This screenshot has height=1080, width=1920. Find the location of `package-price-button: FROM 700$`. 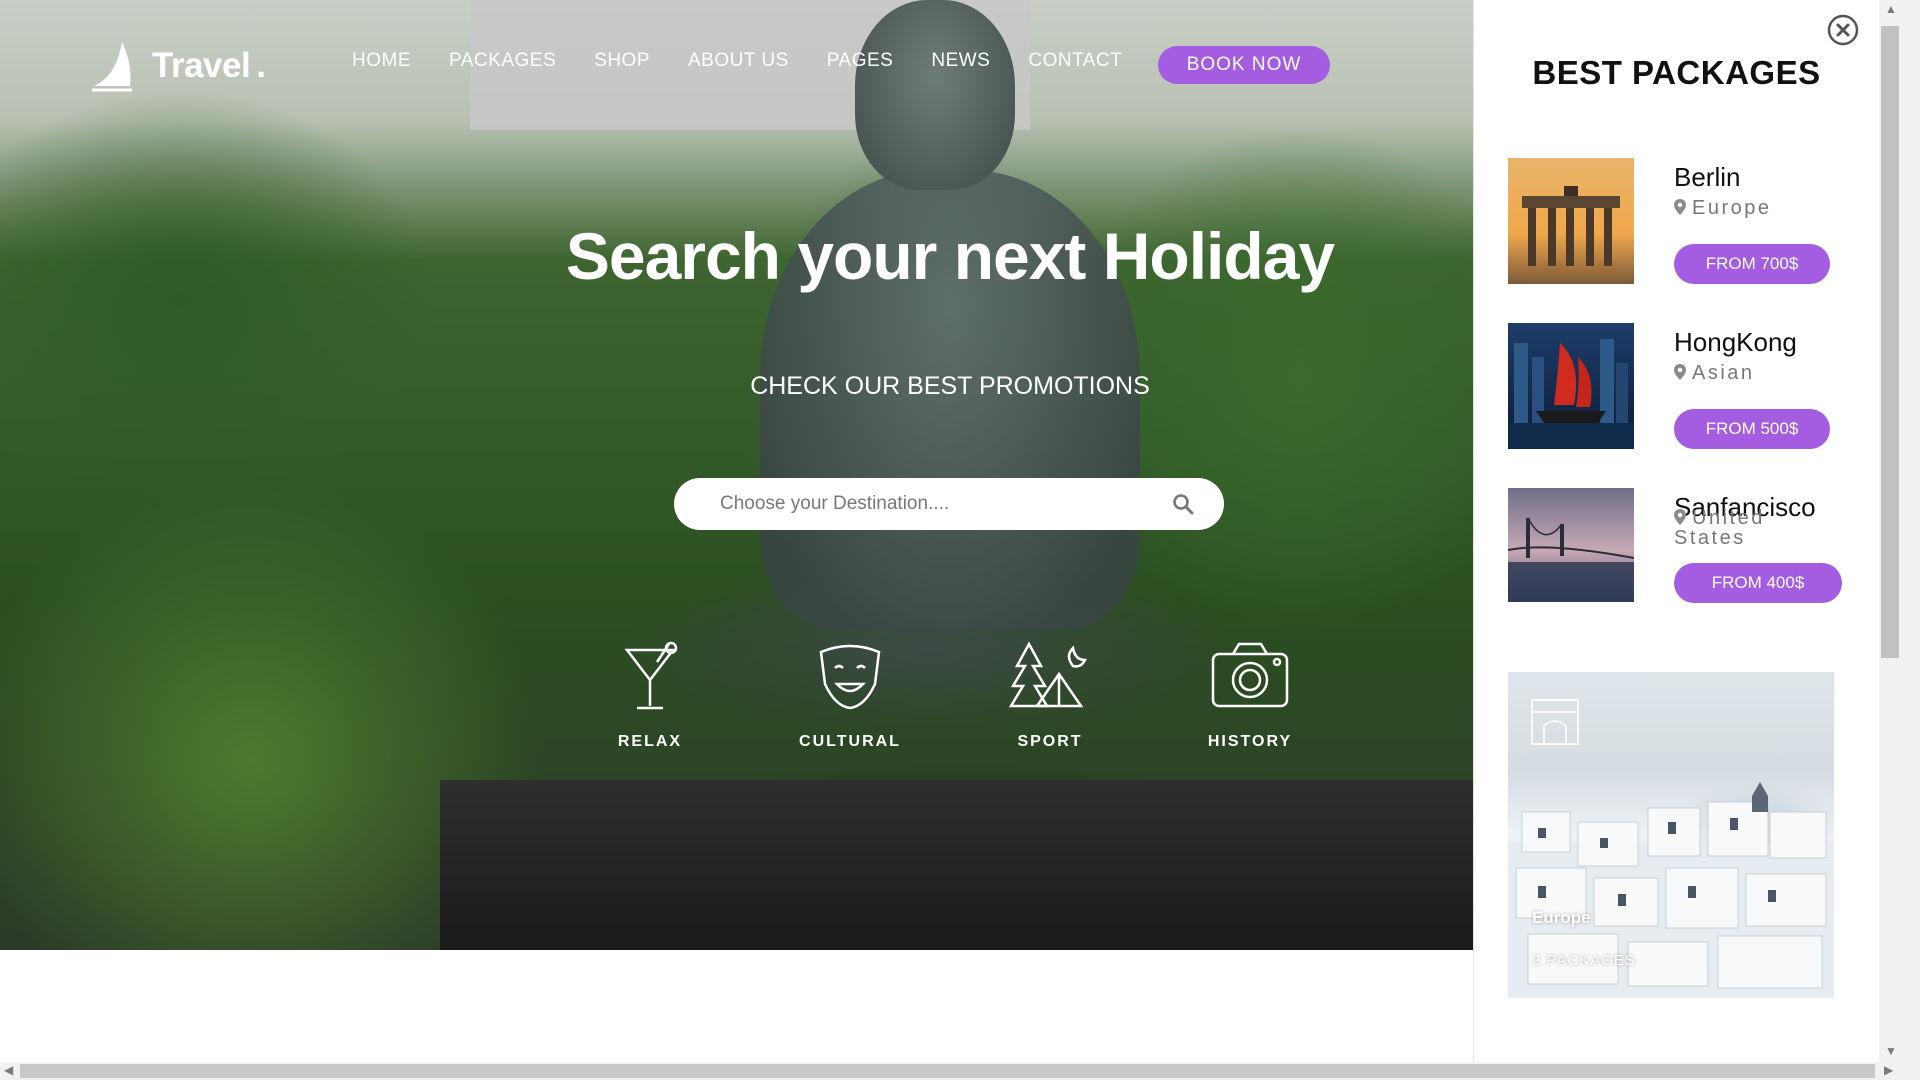

package-price-button: FROM 700$ is located at coordinates (1752, 264).